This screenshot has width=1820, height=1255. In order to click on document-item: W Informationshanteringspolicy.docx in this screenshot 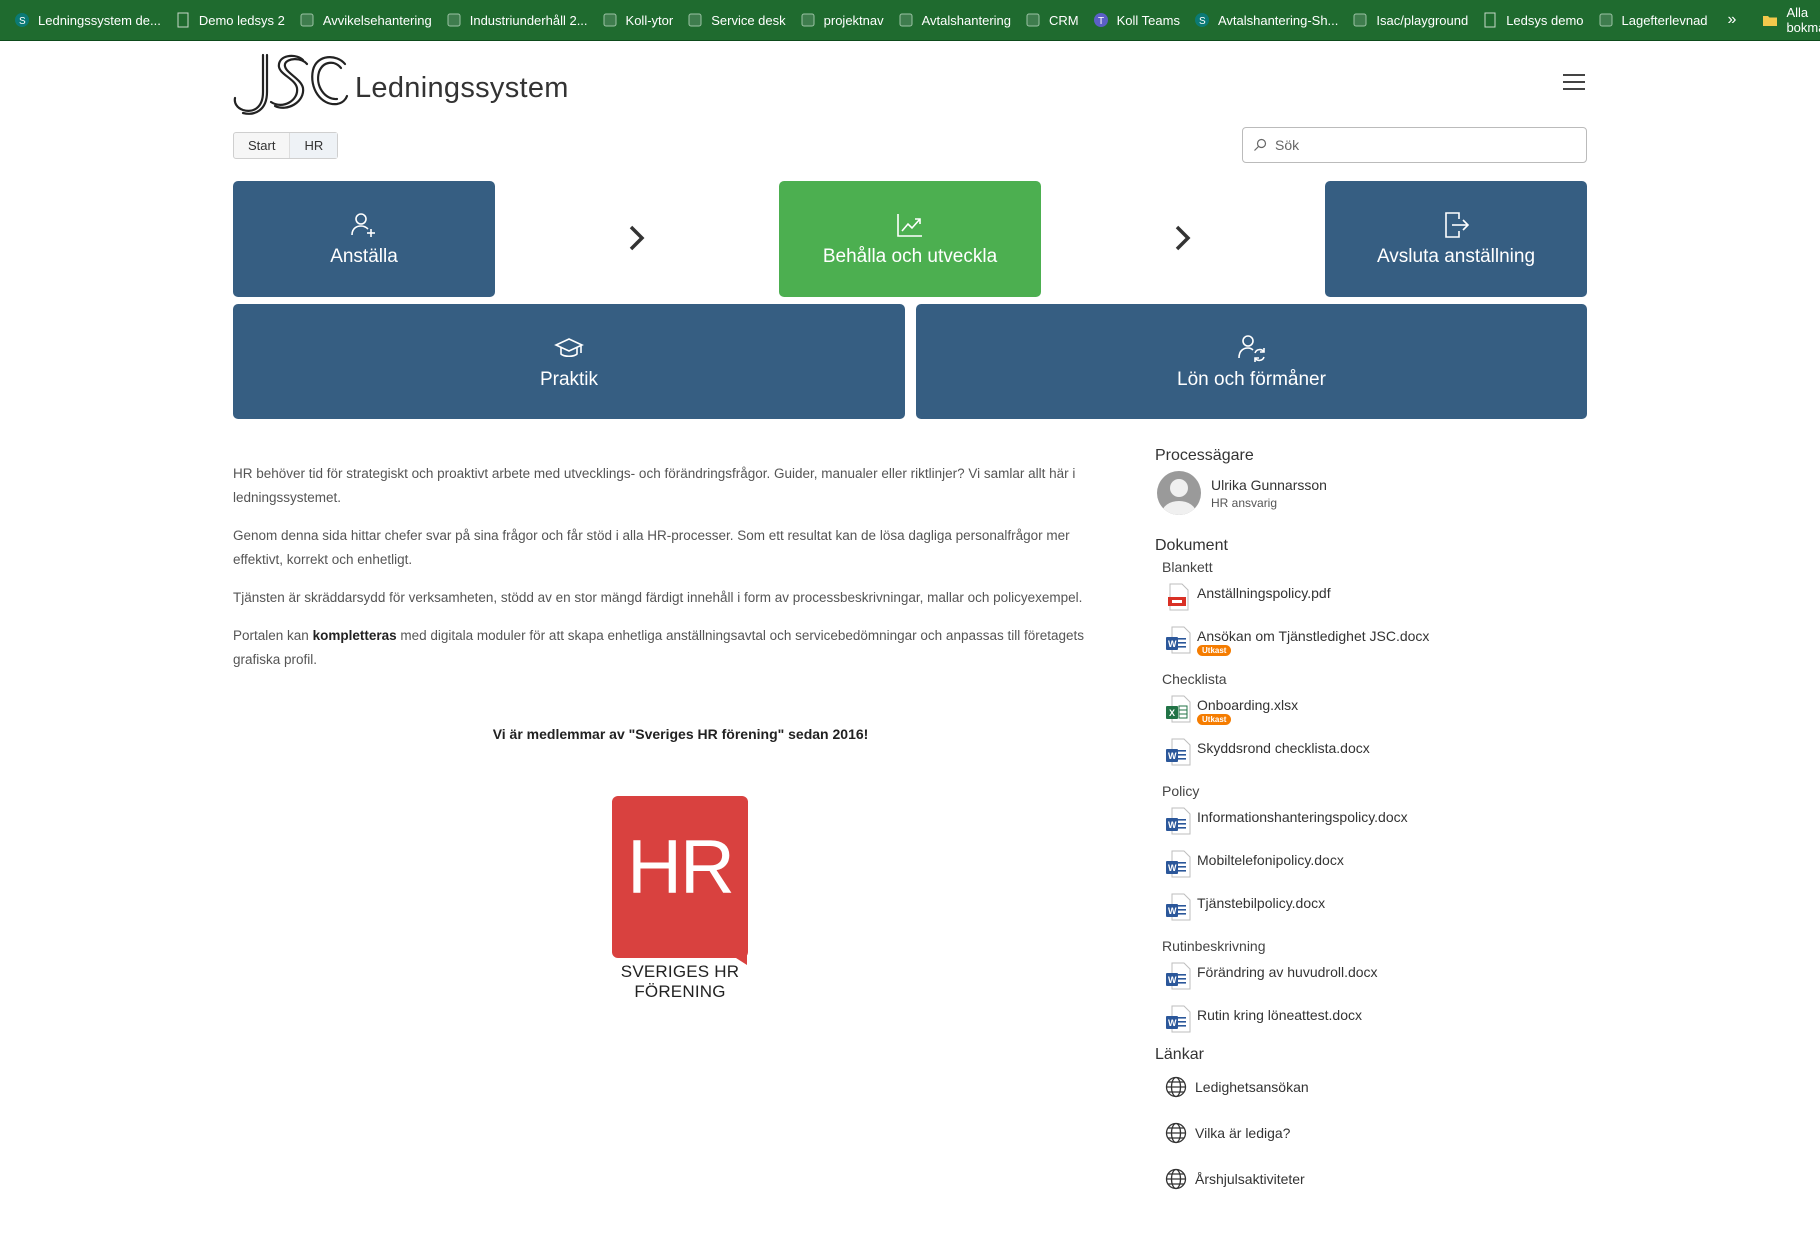, I will do `click(1380, 826)`.